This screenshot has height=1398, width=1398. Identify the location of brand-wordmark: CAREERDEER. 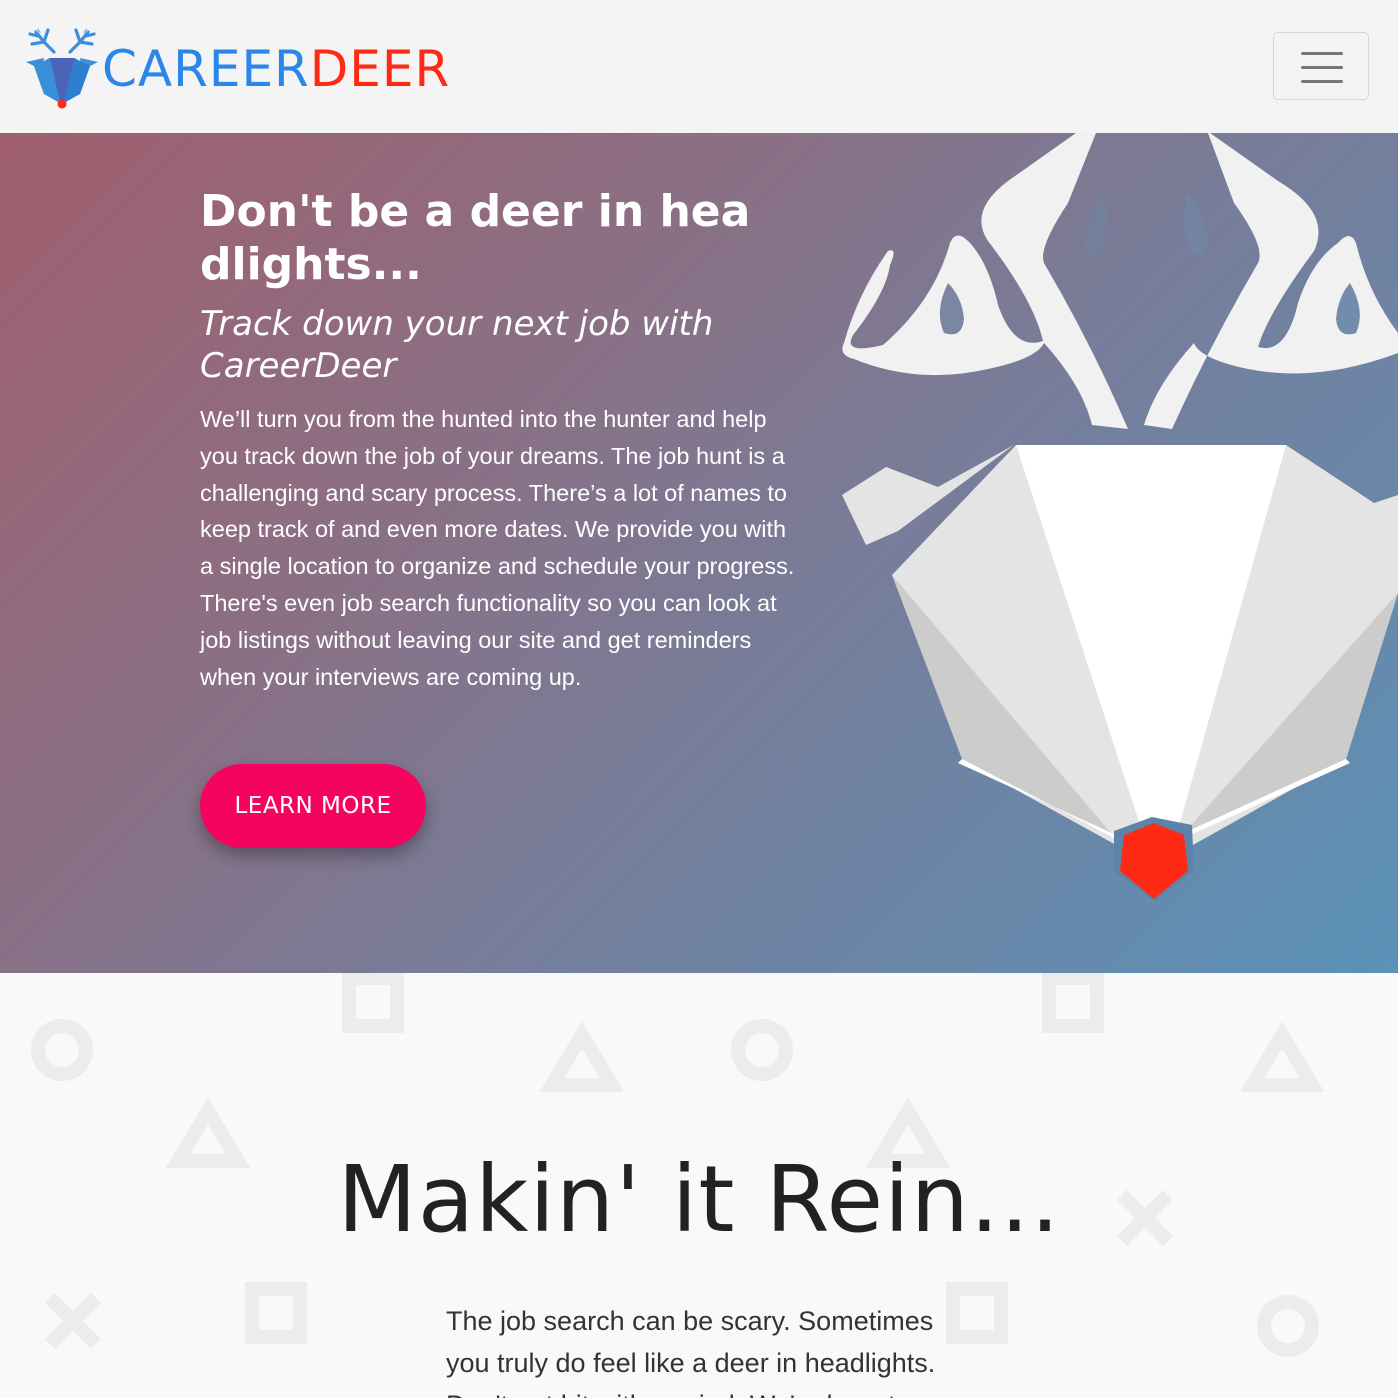
(276, 69).